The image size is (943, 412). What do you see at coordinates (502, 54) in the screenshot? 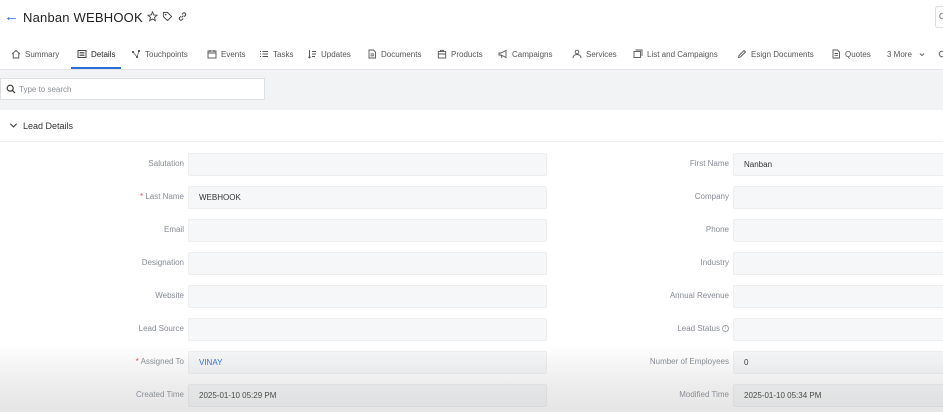
I see `megaphone-icon` at bounding box center [502, 54].